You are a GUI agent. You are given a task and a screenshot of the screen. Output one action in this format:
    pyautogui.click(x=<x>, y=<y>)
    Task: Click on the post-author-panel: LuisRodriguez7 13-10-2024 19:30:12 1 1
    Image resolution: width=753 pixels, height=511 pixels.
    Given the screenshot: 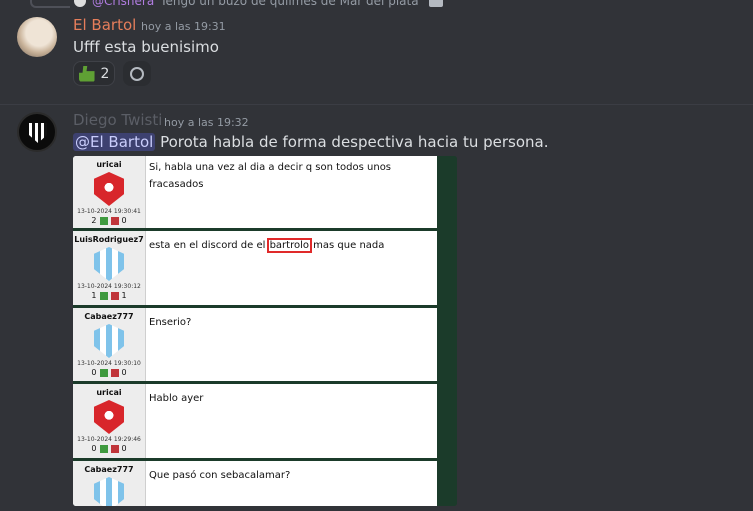 What is the action you would take?
    pyautogui.click(x=109, y=268)
    